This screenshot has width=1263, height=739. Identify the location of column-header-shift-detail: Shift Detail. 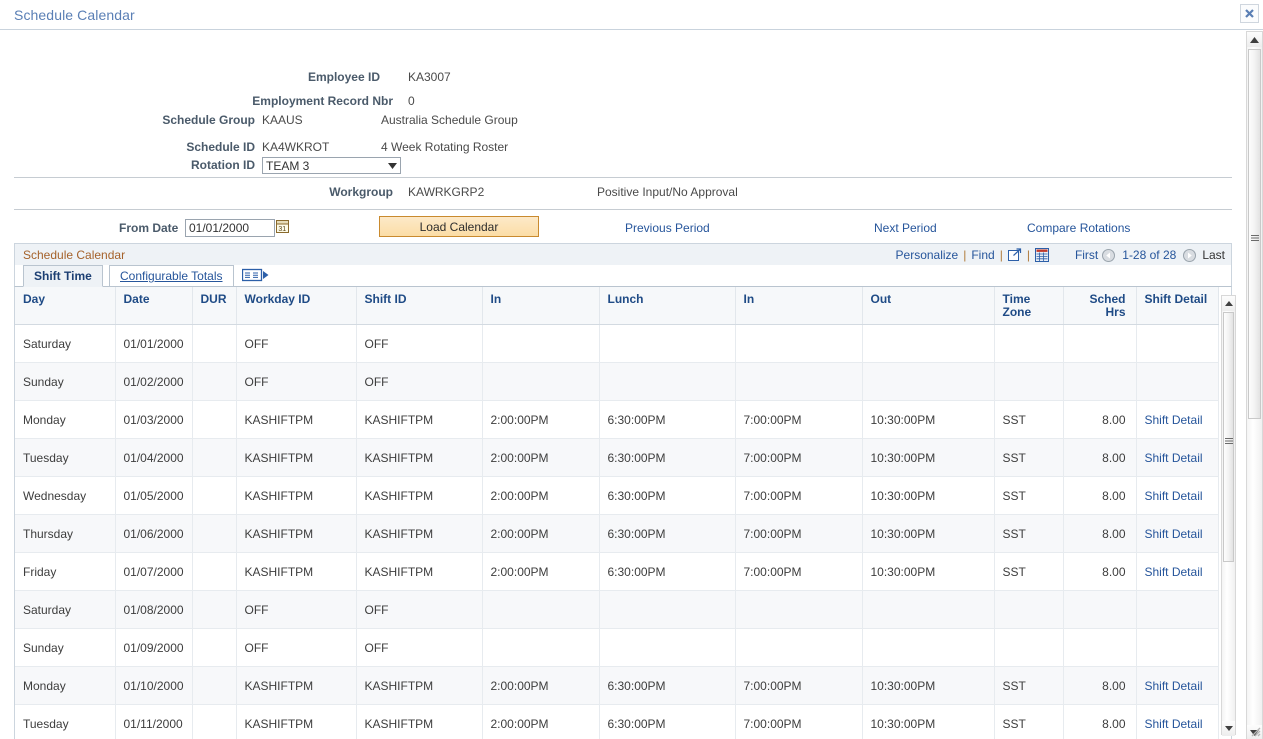
(1177, 306).